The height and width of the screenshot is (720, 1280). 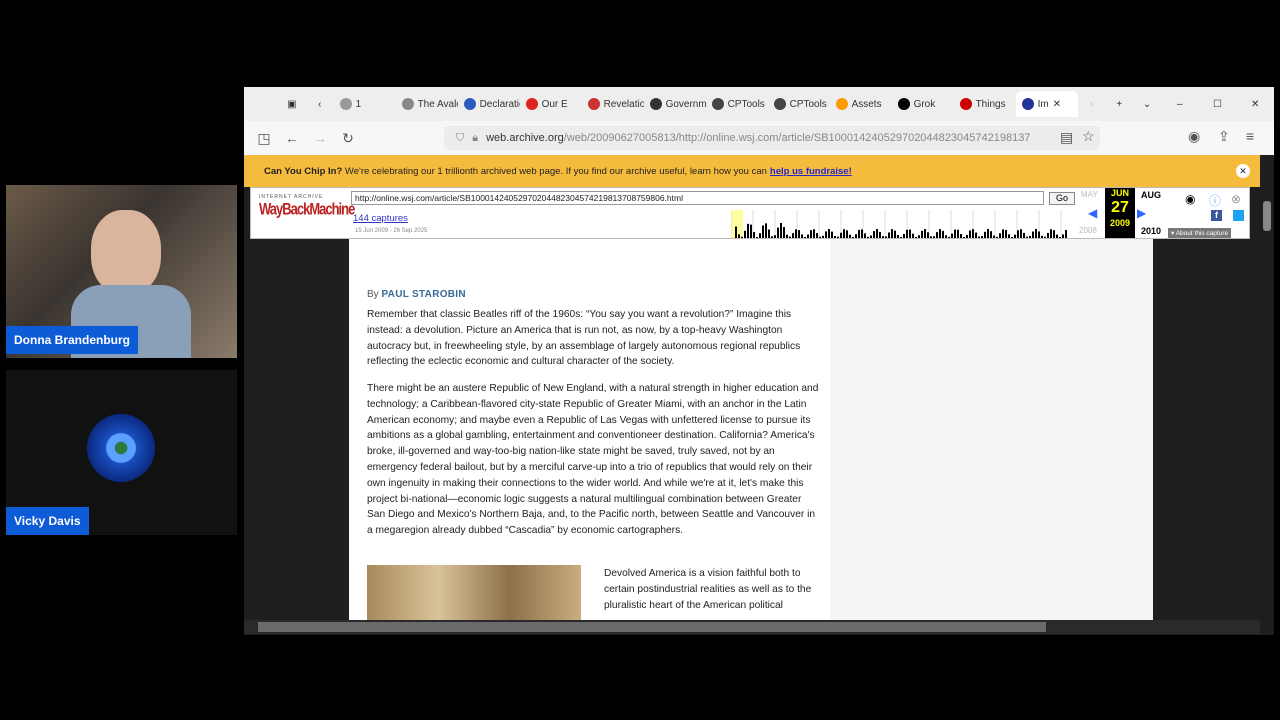 I want to click on tab: Our E, so click(x=551, y=104).